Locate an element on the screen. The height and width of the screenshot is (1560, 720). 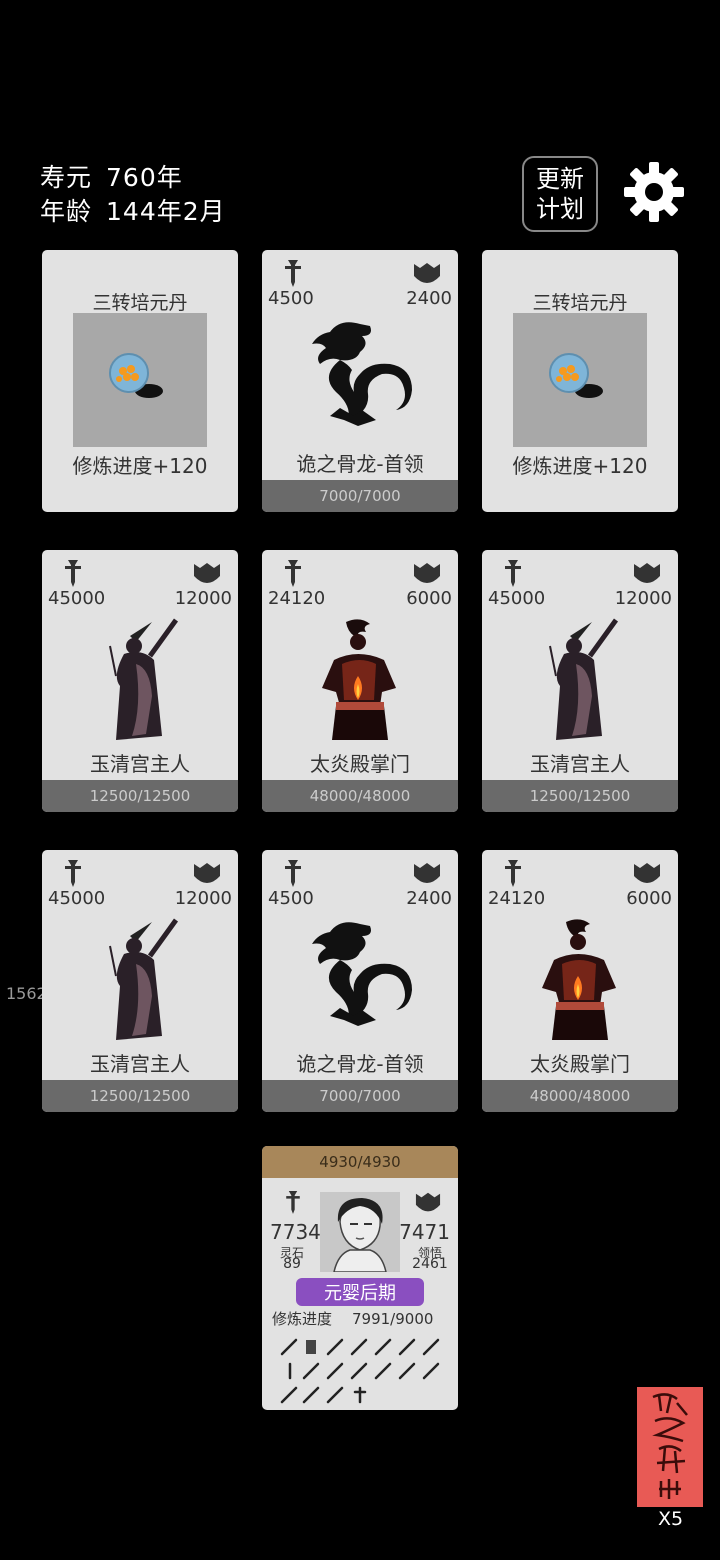
update-plan-label: 更新 计划 is located at coordinates (560, 194).